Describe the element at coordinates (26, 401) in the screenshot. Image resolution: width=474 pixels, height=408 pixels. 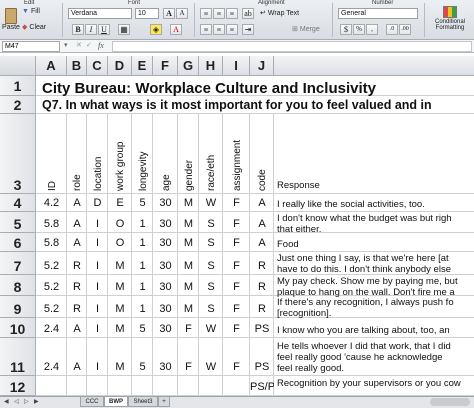
I see `next-sheet-icon: ▷` at that location.